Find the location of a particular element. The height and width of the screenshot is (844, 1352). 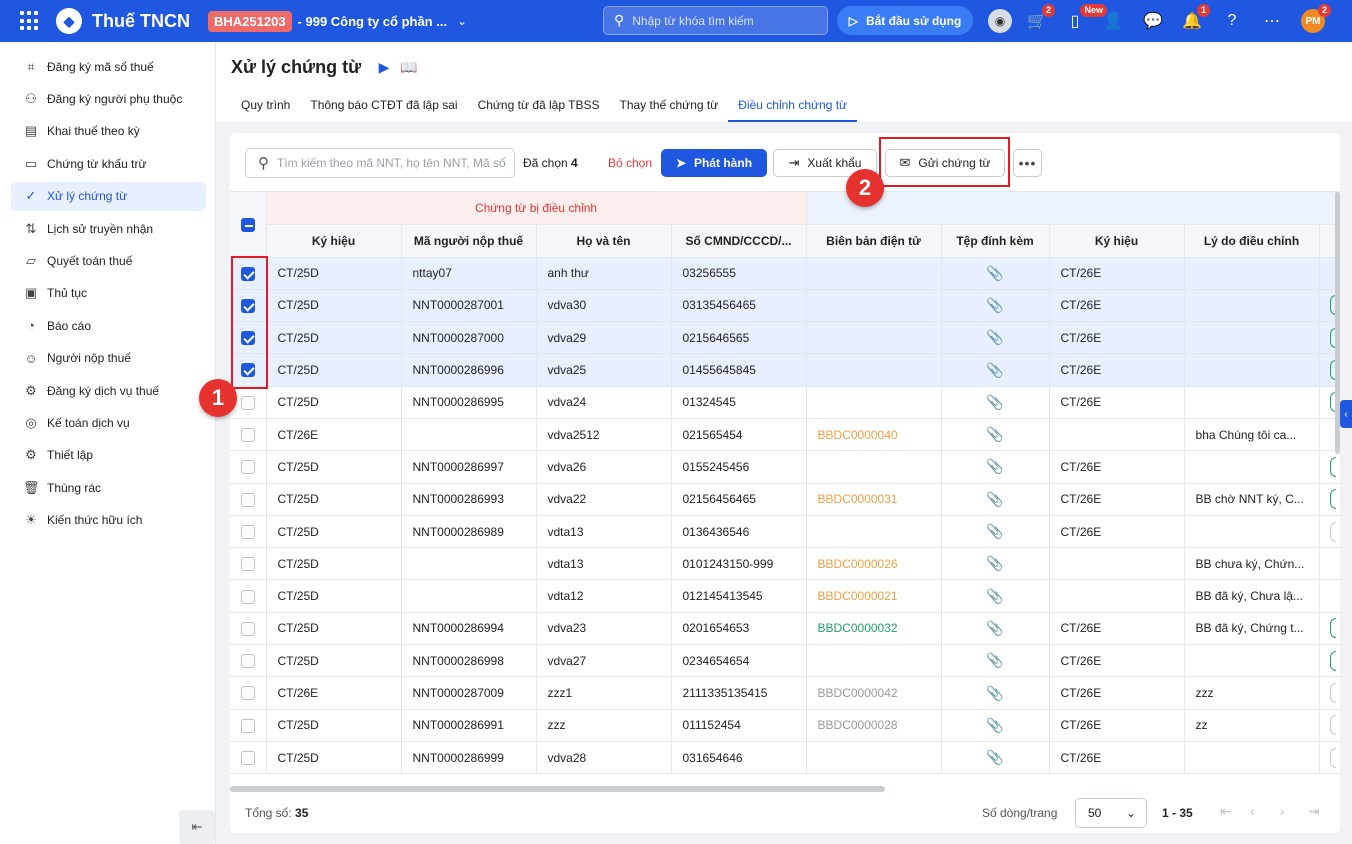

sidebar-item-9: ☺ Người nộp thuế is located at coordinates (108, 358).